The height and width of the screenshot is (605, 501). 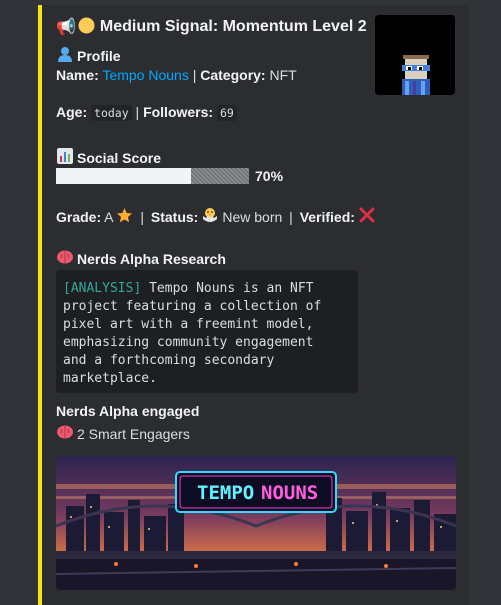 What do you see at coordinates (283, 75) in the screenshot?
I see `category-value: NFT` at bounding box center [283, 75].